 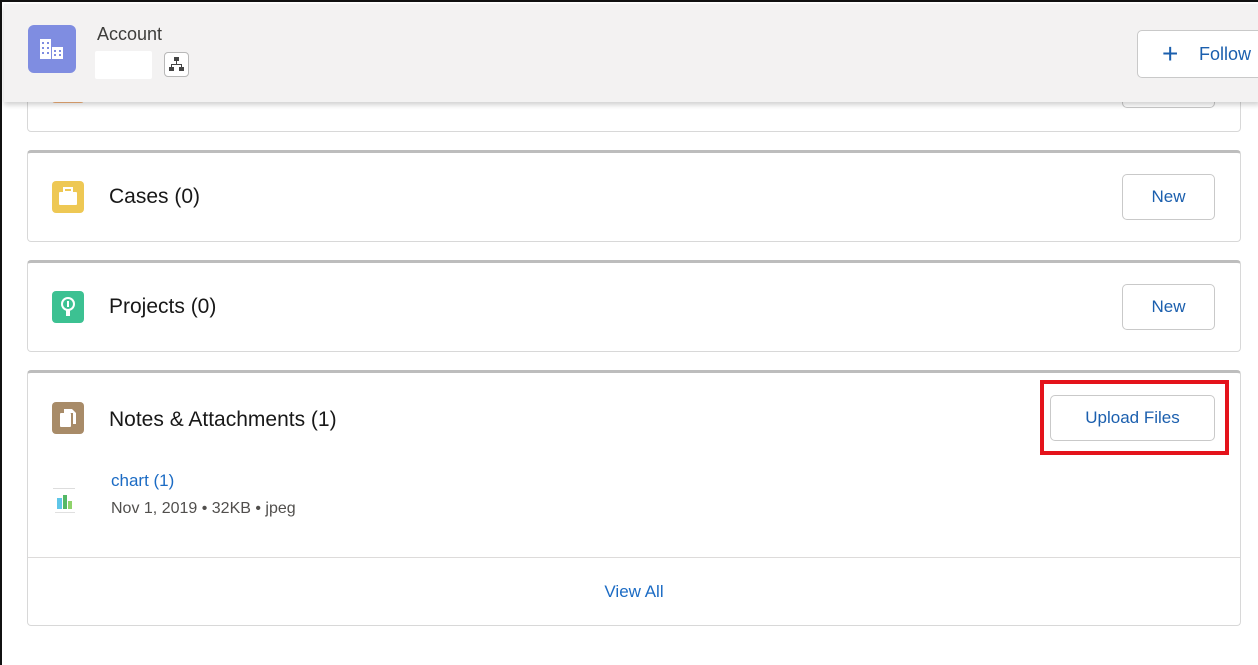 I want to click on follow-button: + Follow, so click(x=1197, y=54).